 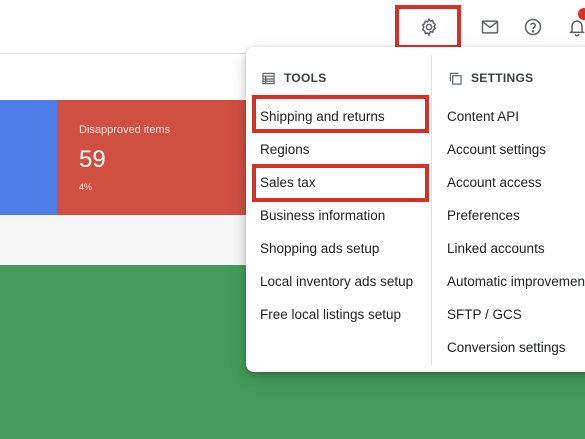 I want to click on status-card-blue, so click(x=28, y=157).